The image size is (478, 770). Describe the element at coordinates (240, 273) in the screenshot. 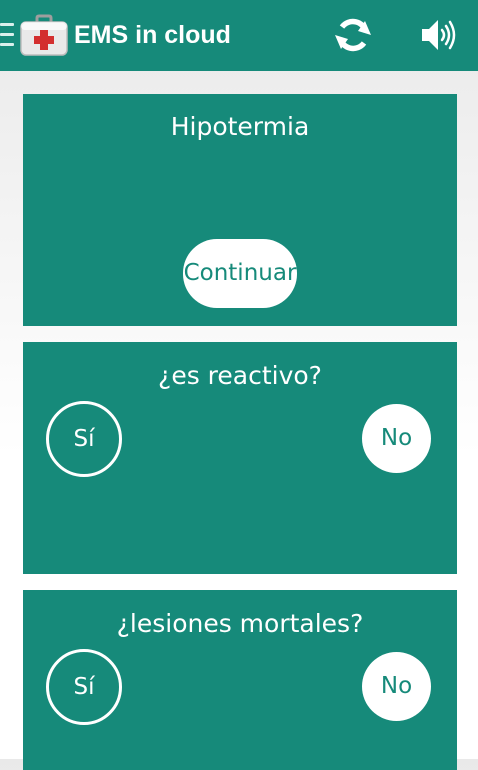

I see `continue-button: Continuar` at that location.